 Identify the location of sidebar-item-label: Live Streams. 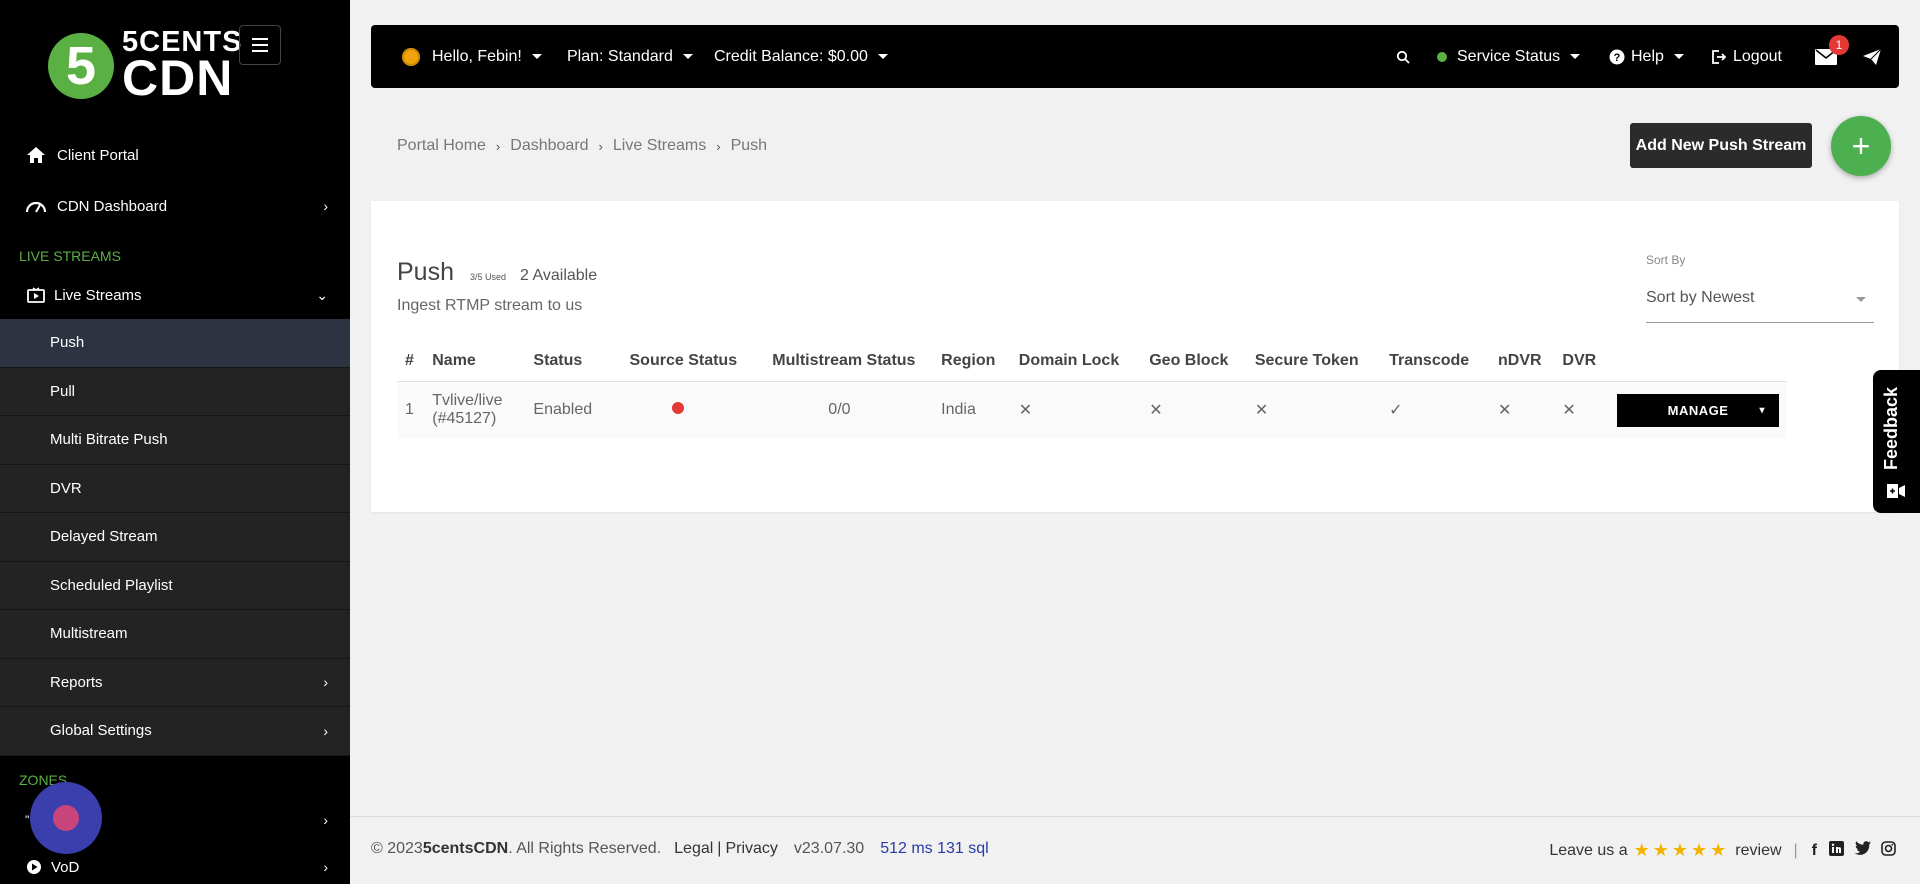
(98, 295).